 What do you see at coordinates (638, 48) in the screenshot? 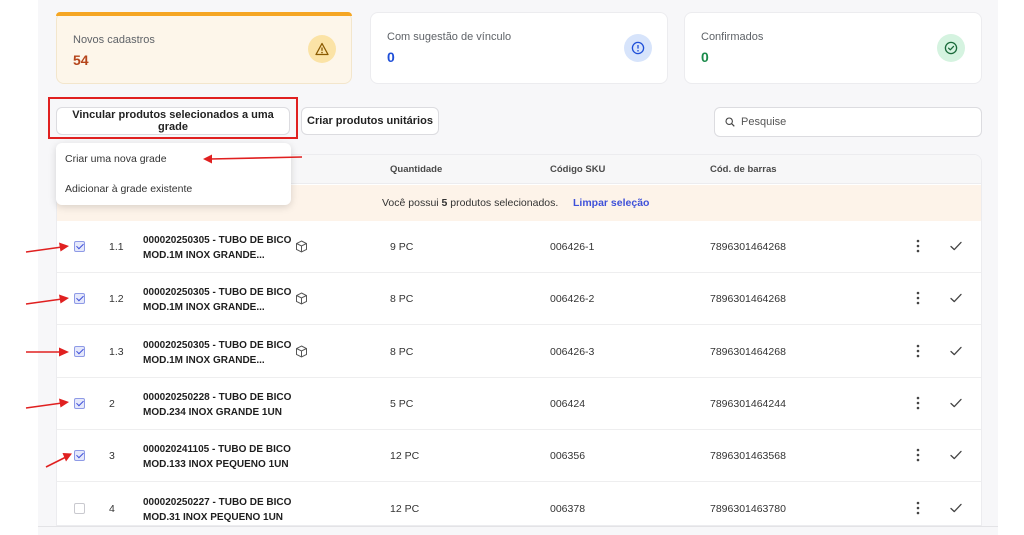
I see `info-icon` at bounding box center [638, 48].